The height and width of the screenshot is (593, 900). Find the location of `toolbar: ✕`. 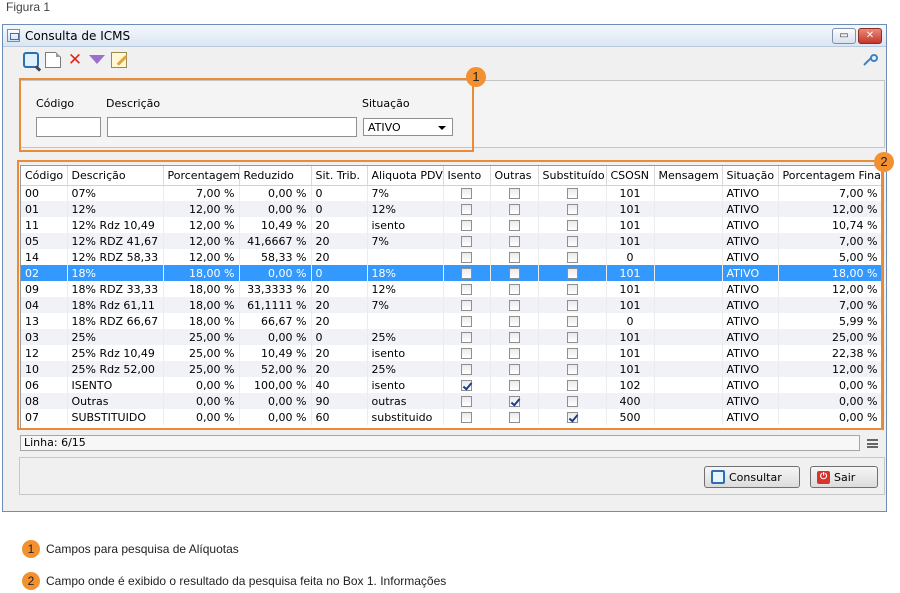

toolbar: ✕ is located at coordinates (75, 61).